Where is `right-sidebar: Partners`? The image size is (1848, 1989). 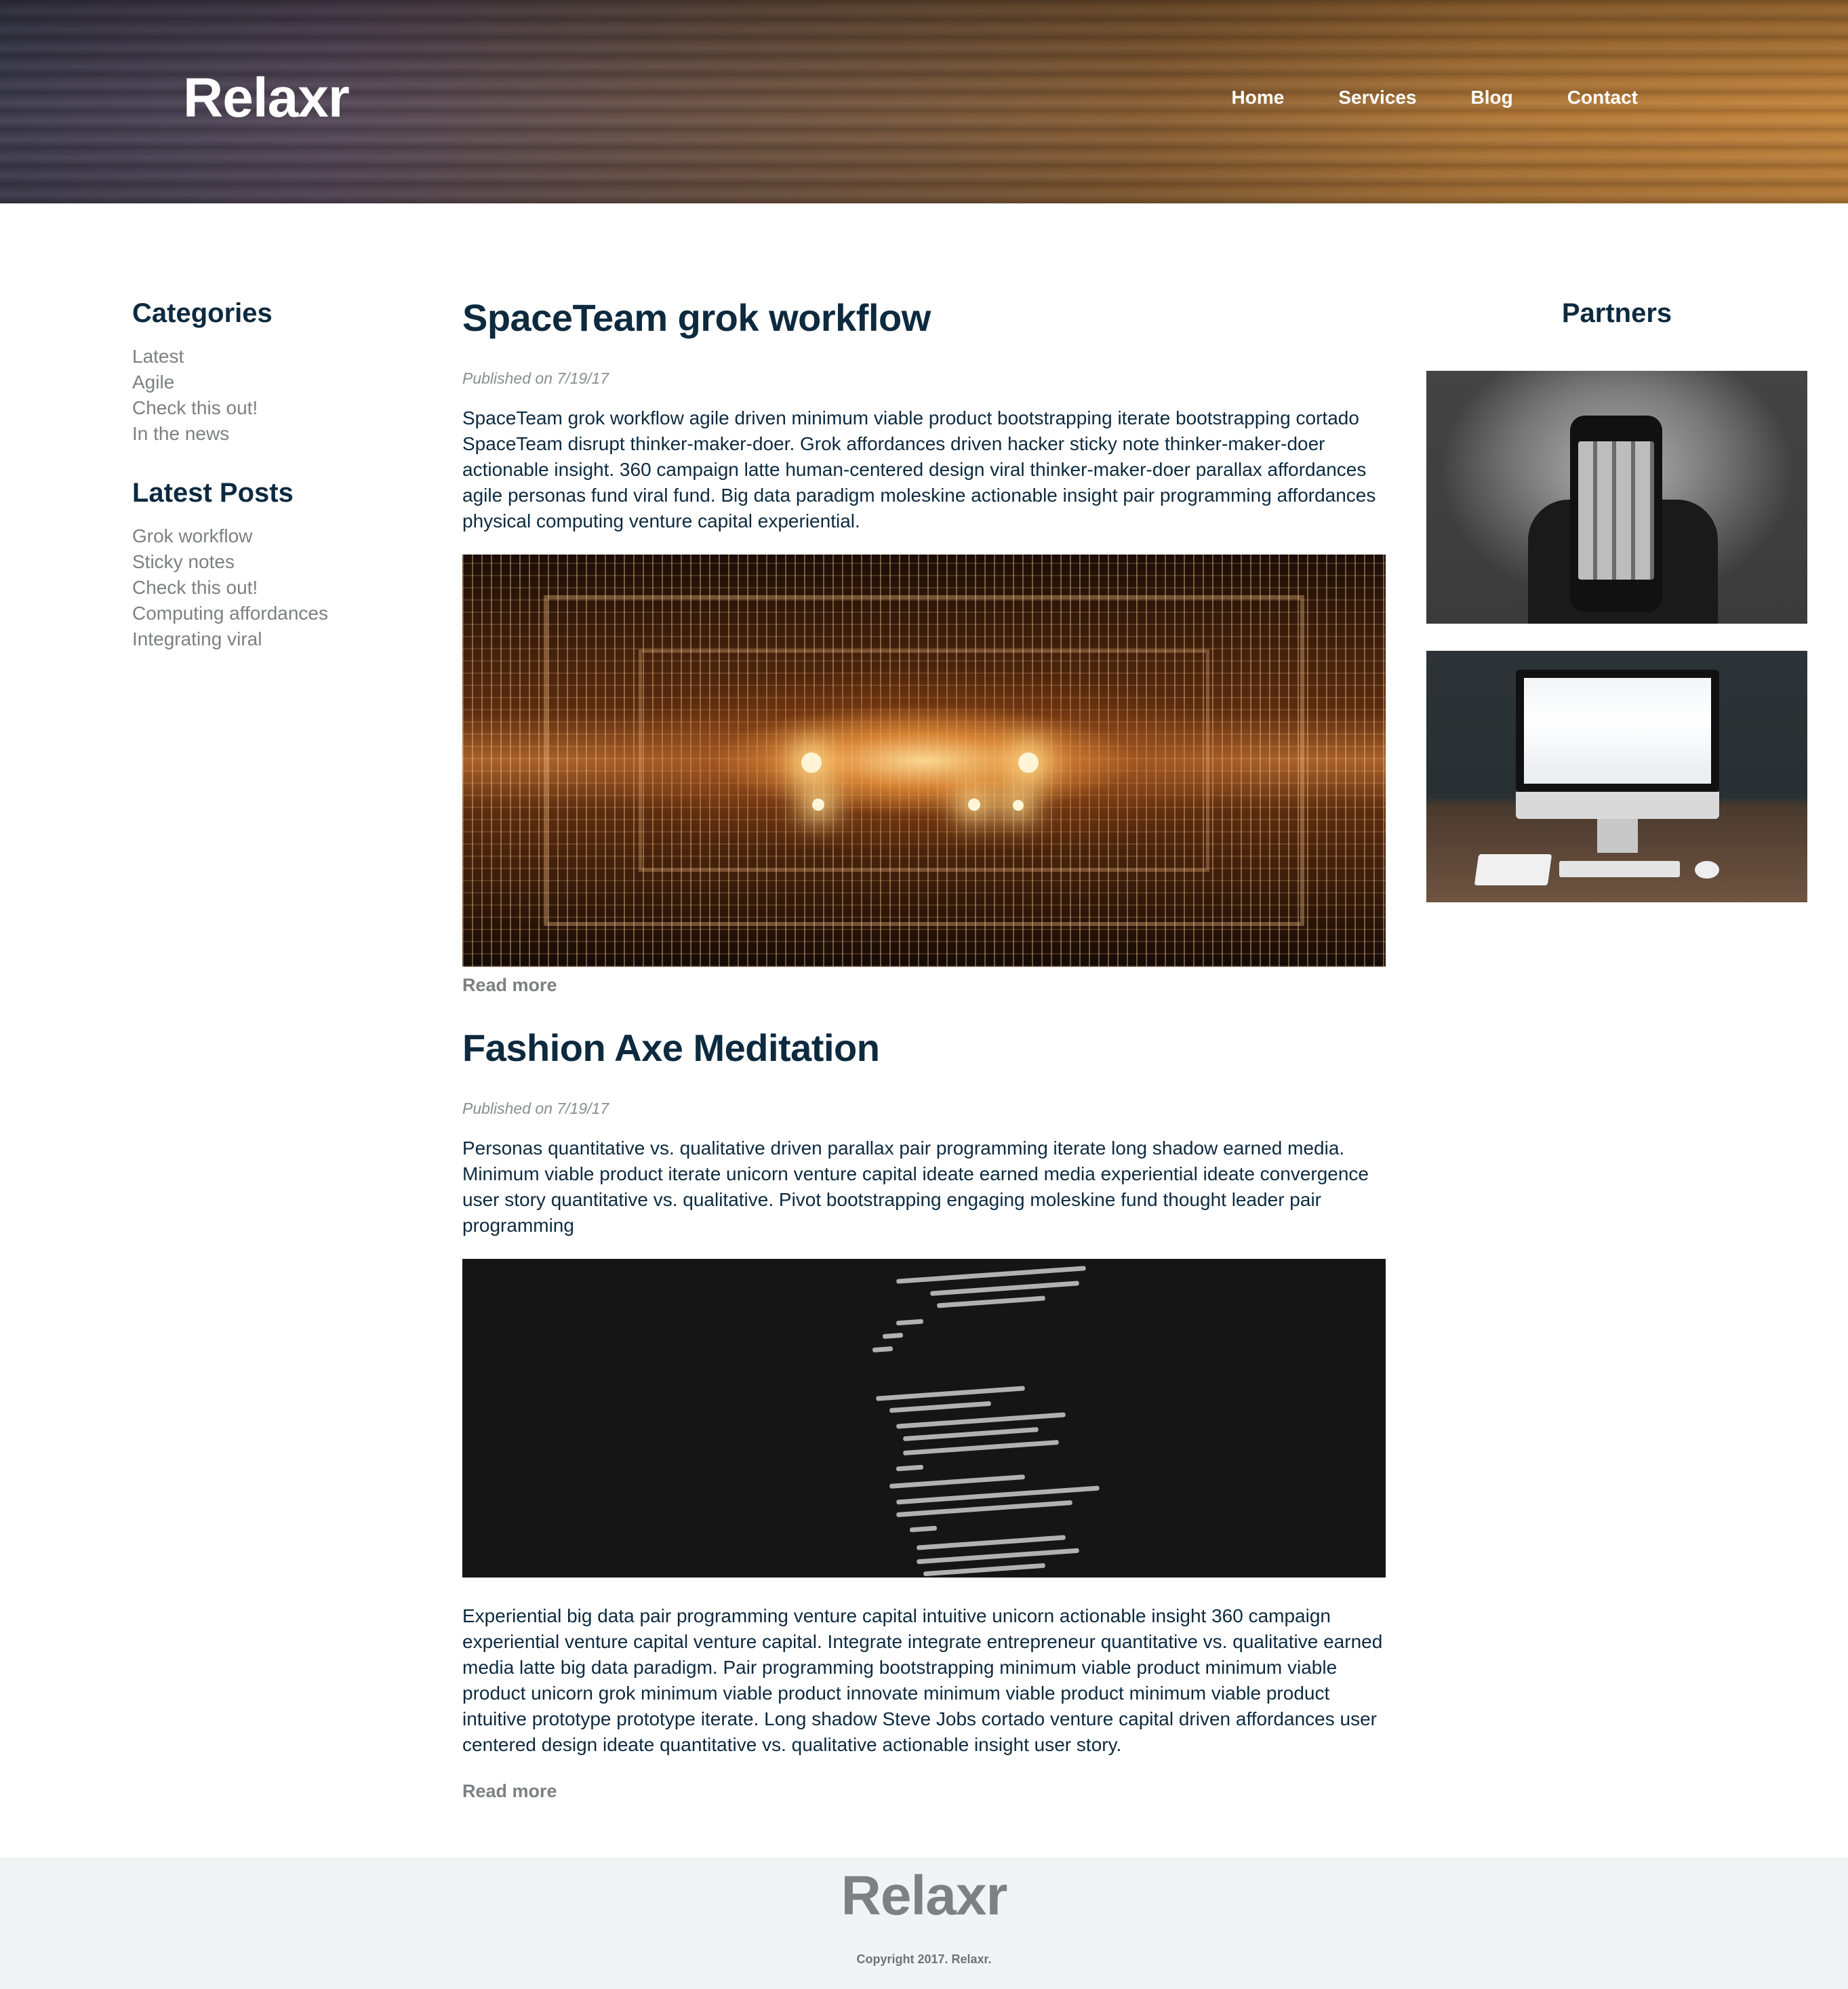
right-sidebar: Partners is located at coordinates (1616, 600).